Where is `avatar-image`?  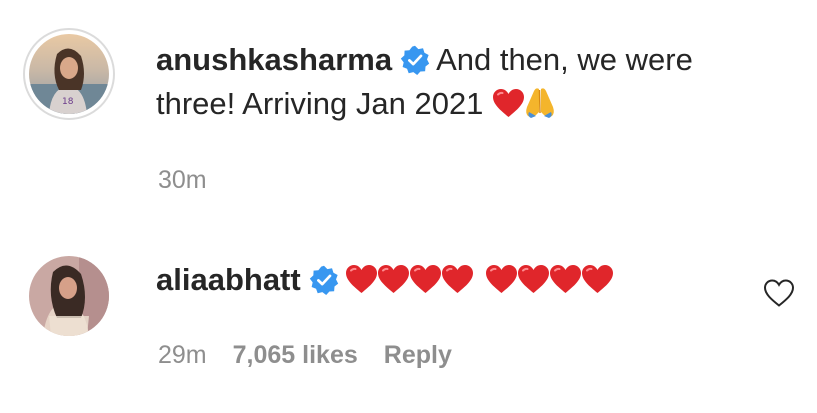 avatar-image is located at coordinates (69, 296).